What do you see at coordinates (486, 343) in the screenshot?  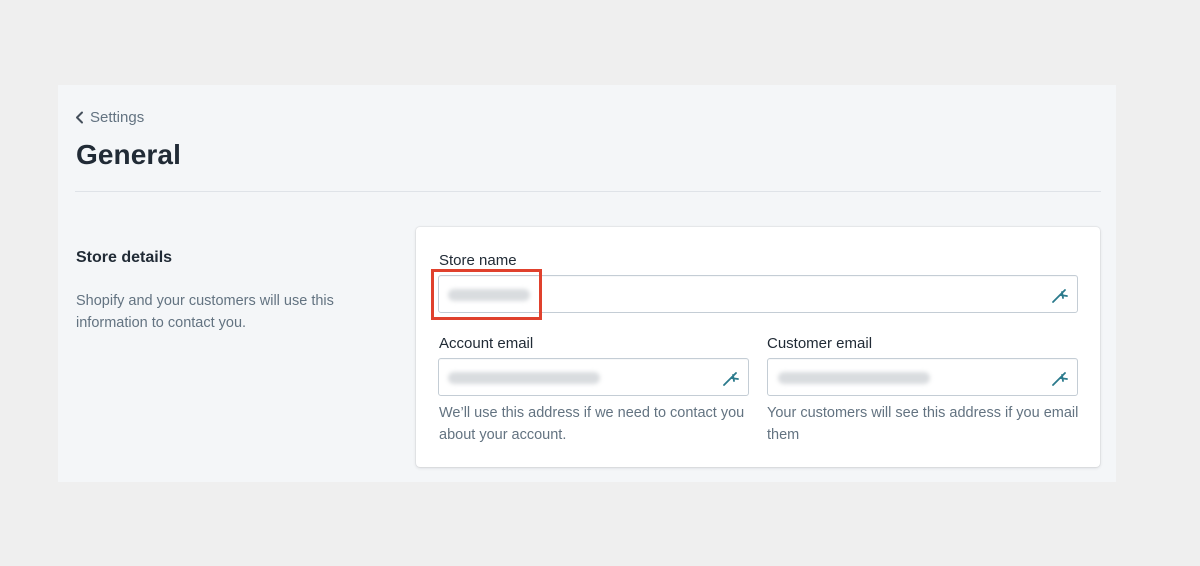 I see `account-email-label: Account email` at bounding box center [486, 343].